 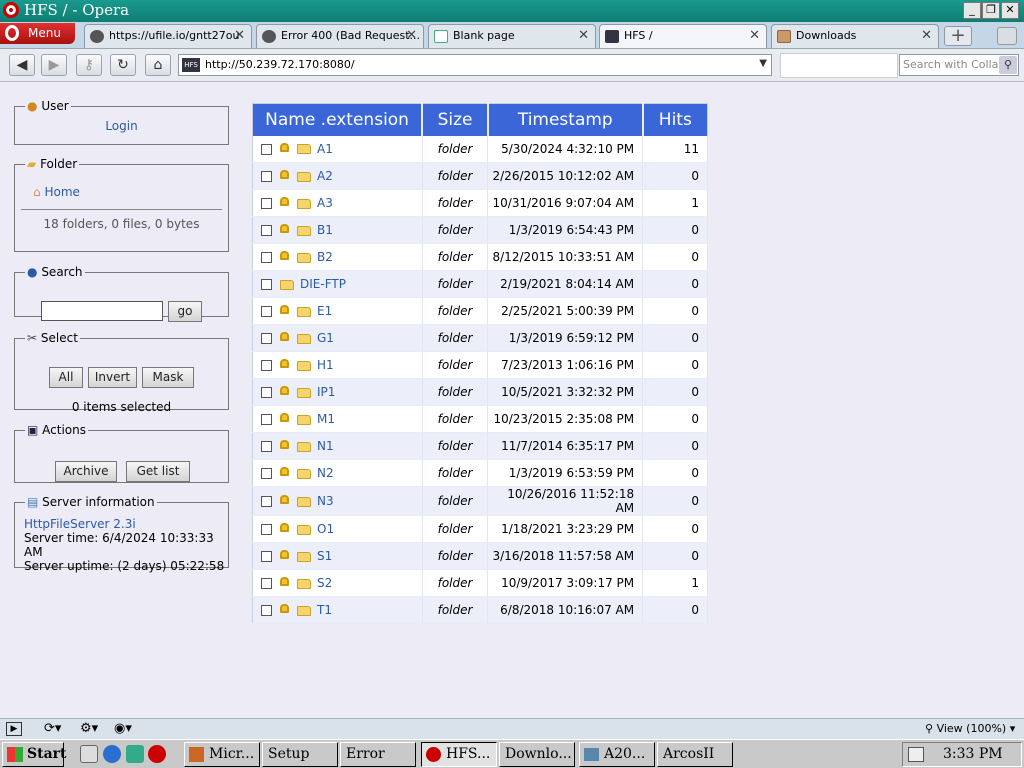 What do you see at coordinates (1008, 65) in the screenshot?
I see `search-icon: ⚲` at bounding box center [1008, 65].